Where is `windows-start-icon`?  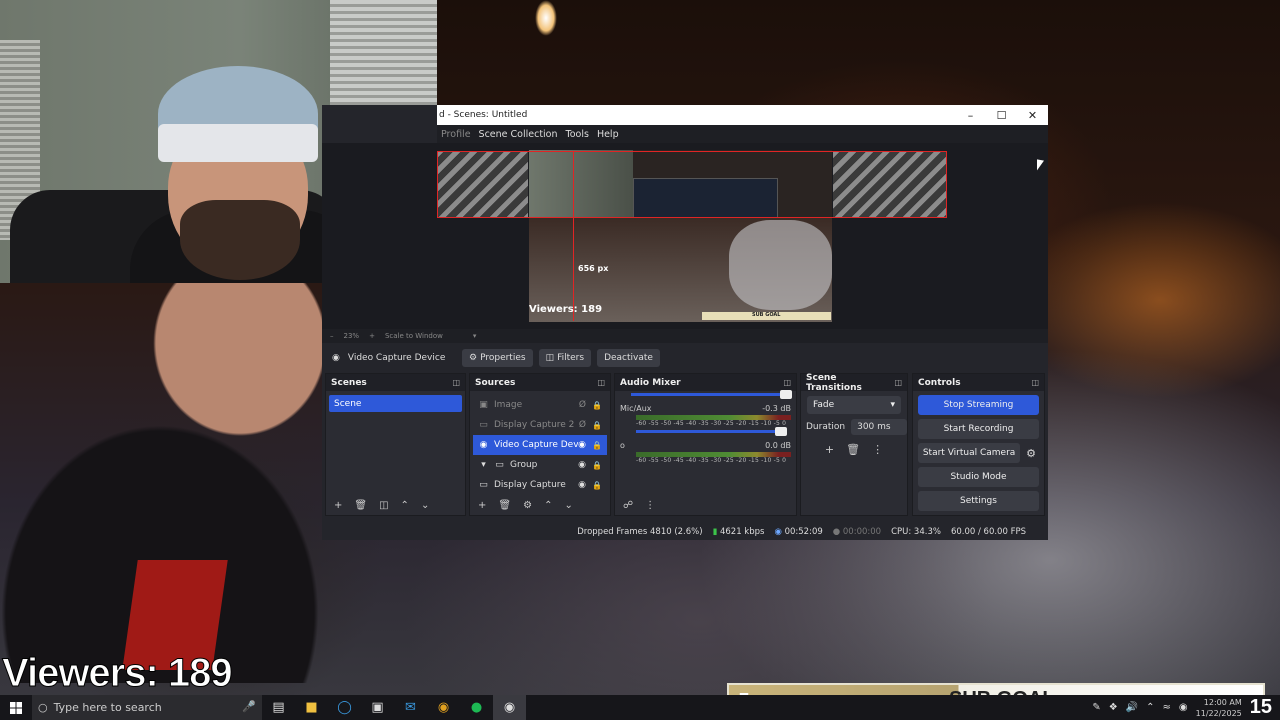 windows-start-icon is located at coordinates (16, 707).